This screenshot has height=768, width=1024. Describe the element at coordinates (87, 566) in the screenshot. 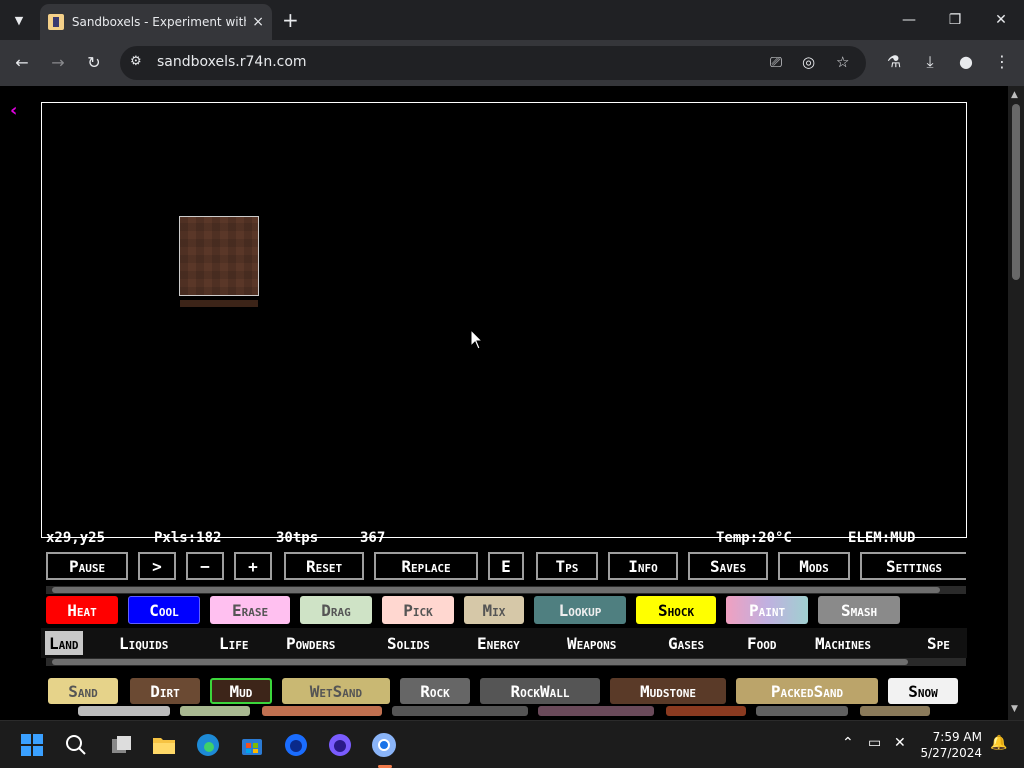

I see `pause-button: Pause` at that location.